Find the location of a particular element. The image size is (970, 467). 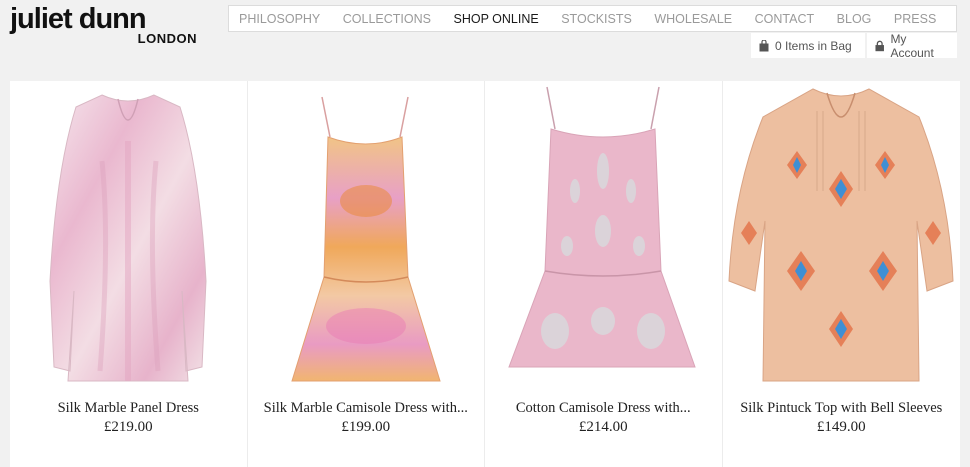

nav-collections: COLLECTIONS is located at coordinates (387, 19).